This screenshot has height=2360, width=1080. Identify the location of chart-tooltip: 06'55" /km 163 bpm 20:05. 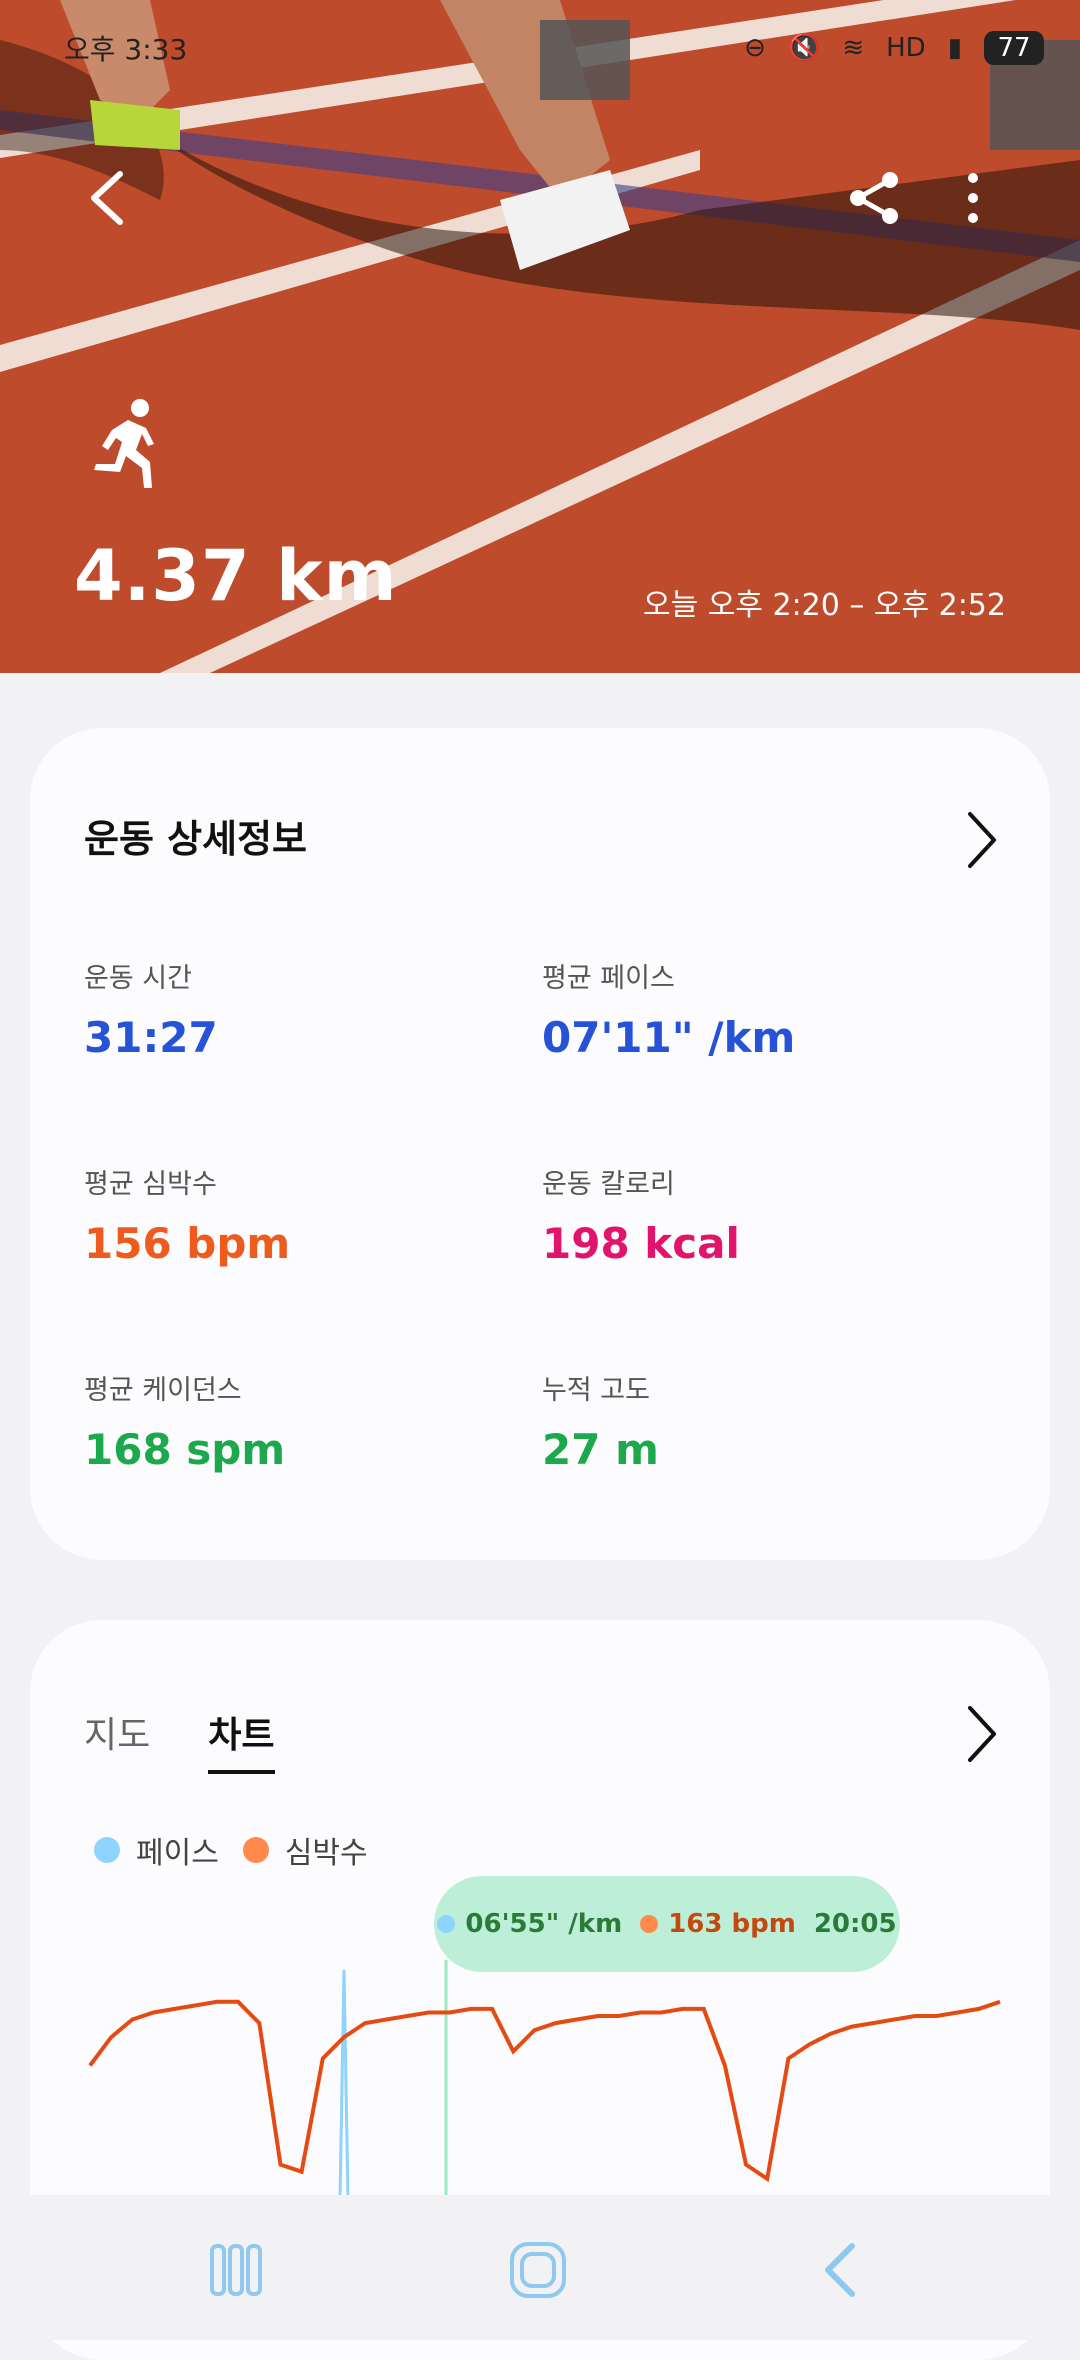
(667, 1924).